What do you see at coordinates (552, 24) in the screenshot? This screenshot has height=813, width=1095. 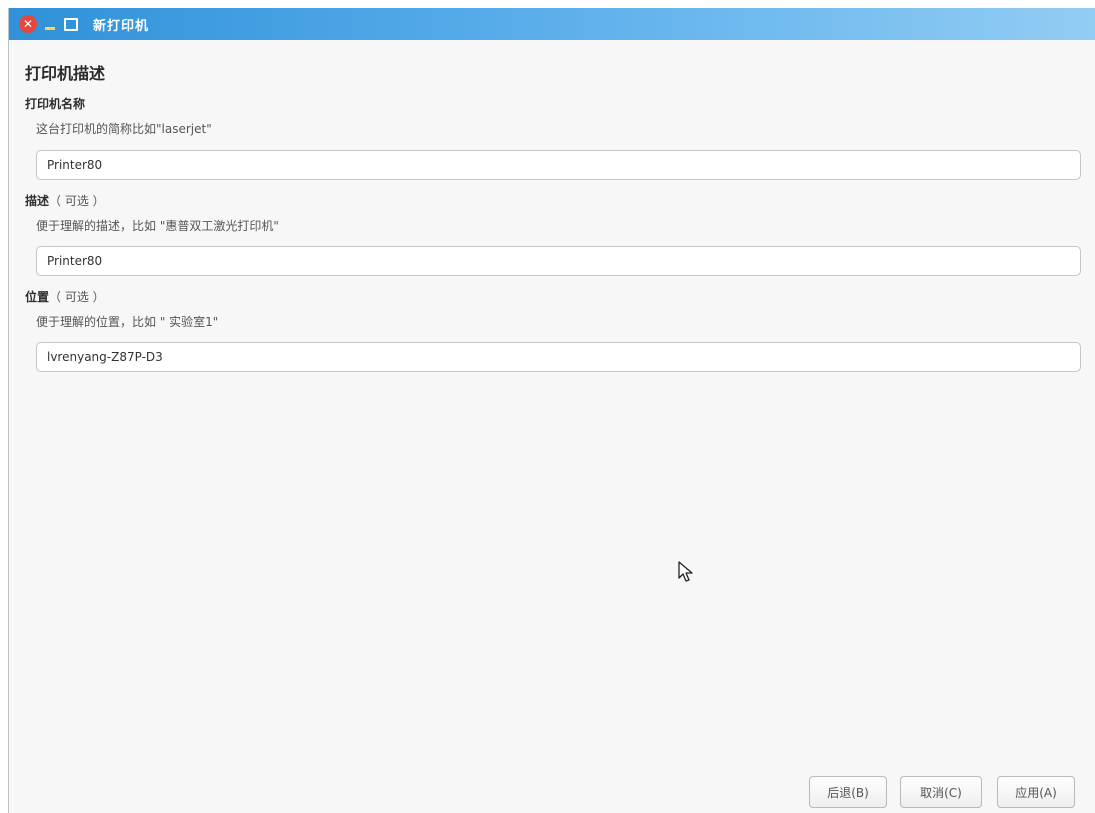 I see `title-bar: ✕ 新打印机` at bounding box center [552, 24].